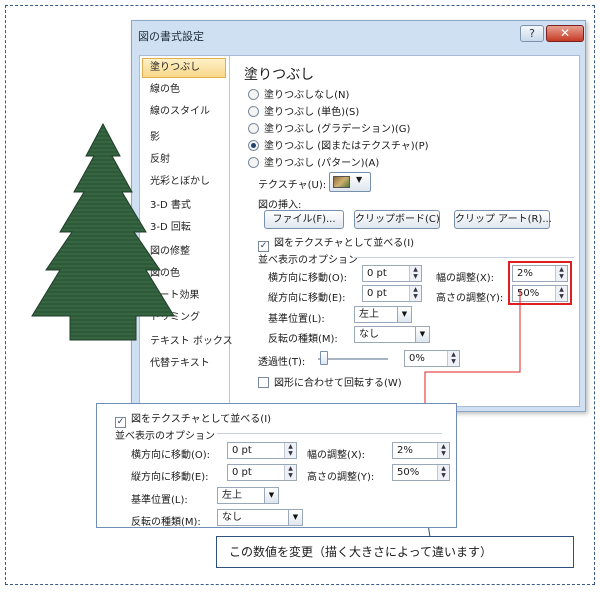  Describe the element at coordinates (260, 517) in the screenshot. I see `zoom-mirror-dropdown: なし ▼` at that location.